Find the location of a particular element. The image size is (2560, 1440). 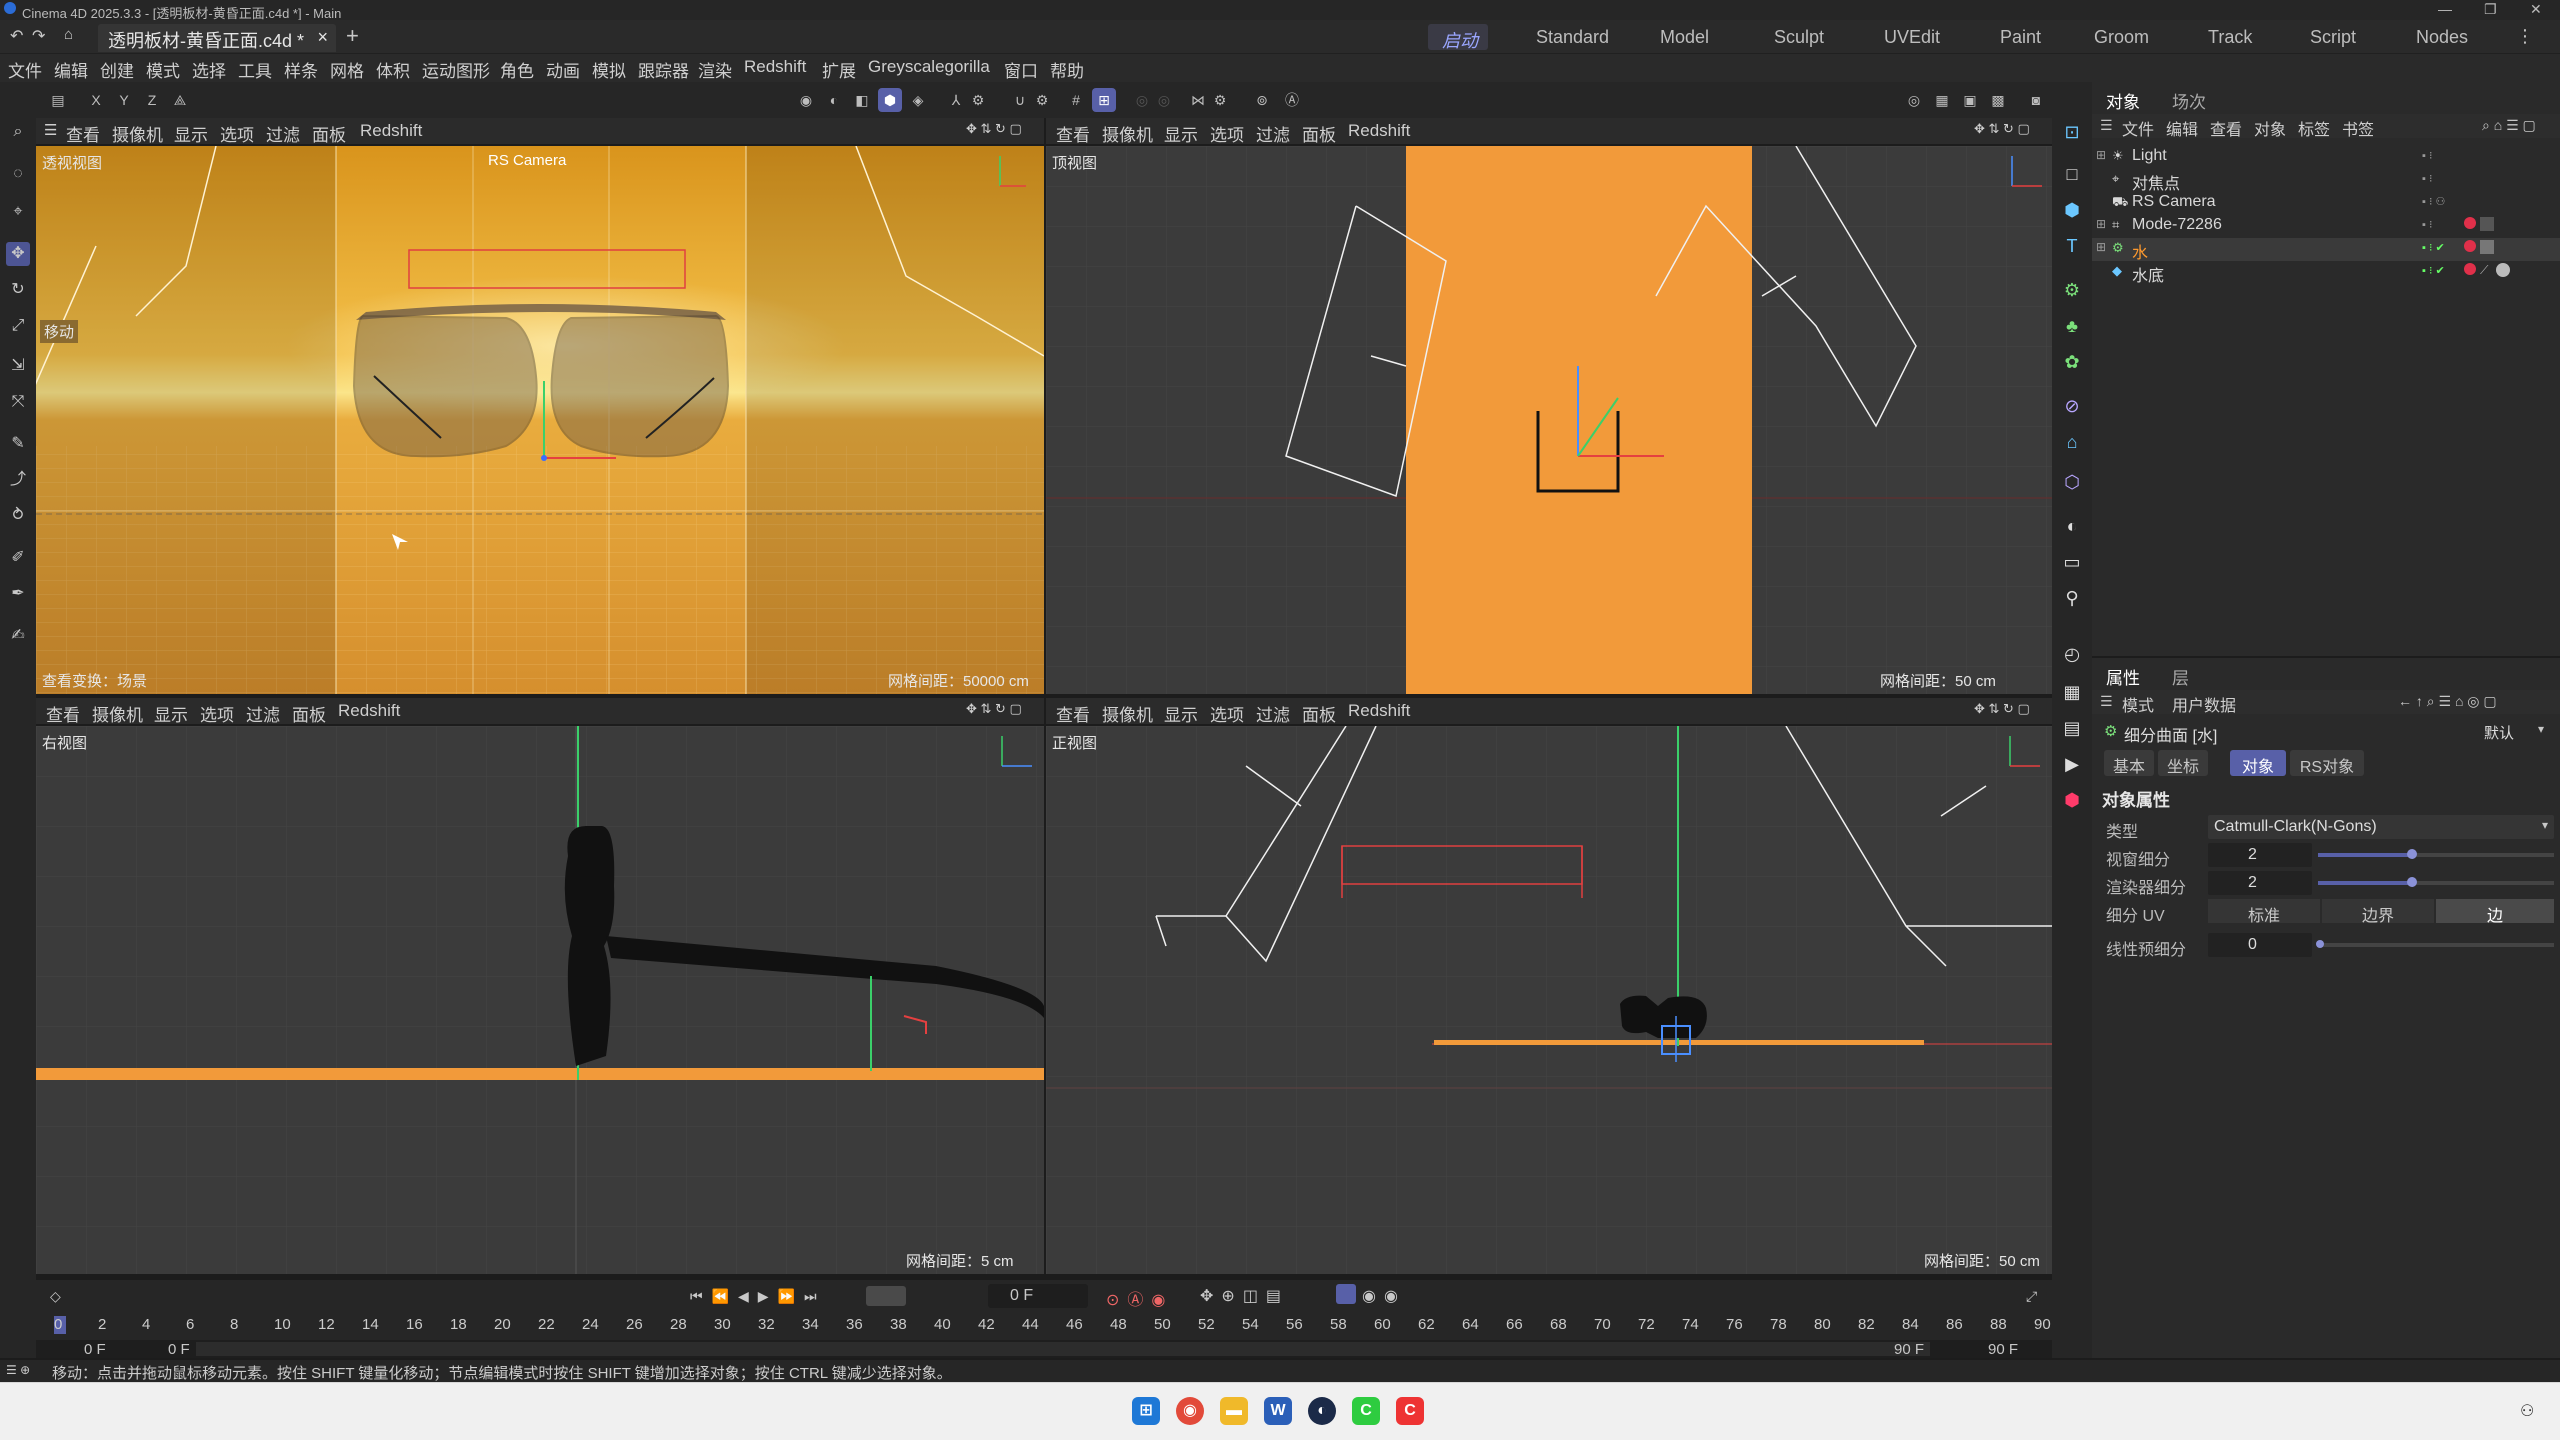

home-icon: ⌂ is located at coordinates (68, 34).